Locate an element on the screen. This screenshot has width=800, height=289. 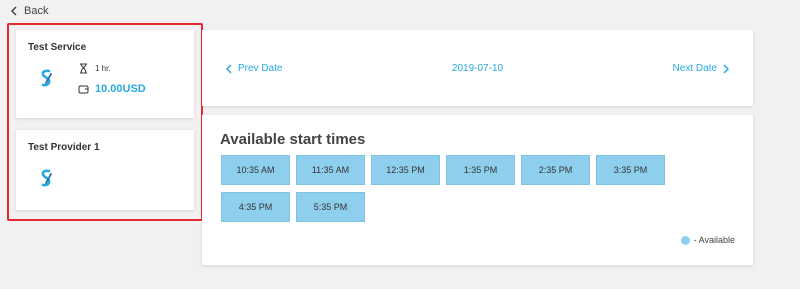
prev-date-button: Prev Date is located at coordinates (254, 68).